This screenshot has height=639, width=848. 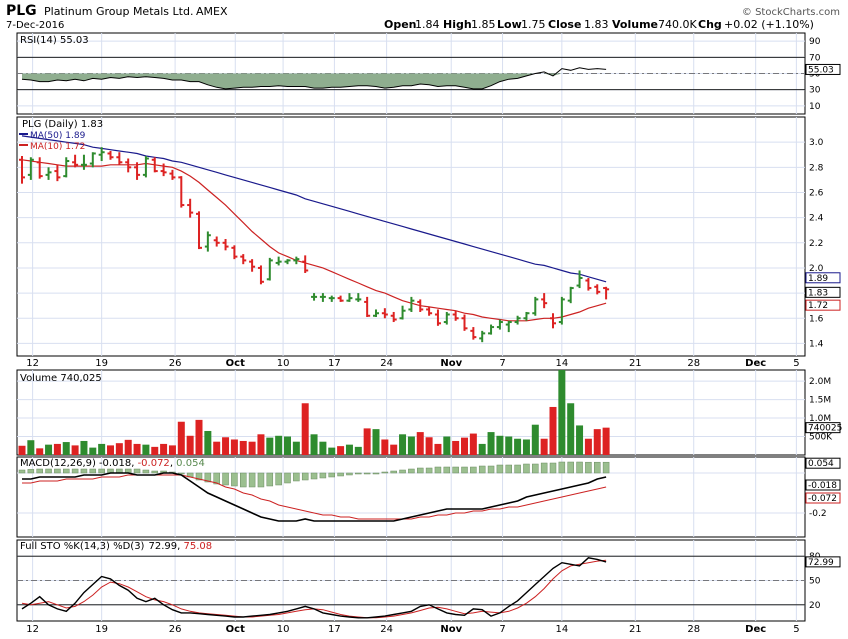 I want to click on price-ytick: 2.8, so click(x=816, y=168).